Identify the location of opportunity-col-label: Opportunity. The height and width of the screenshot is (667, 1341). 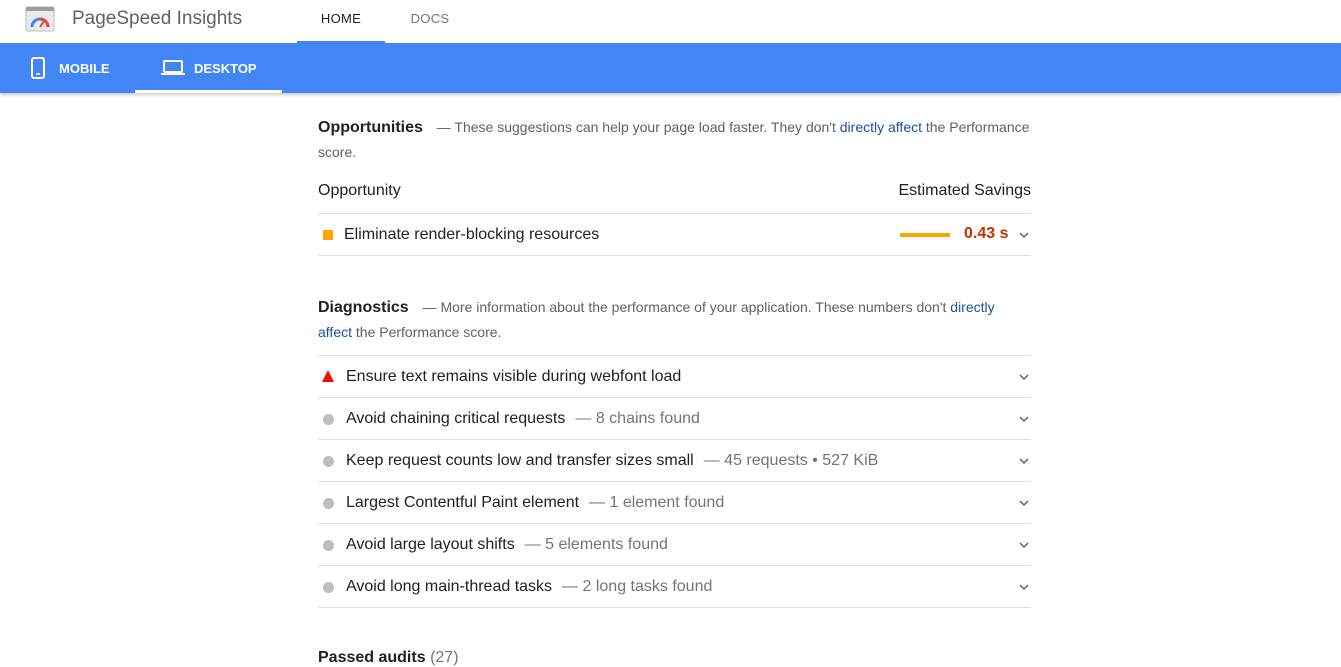
(359, 190).